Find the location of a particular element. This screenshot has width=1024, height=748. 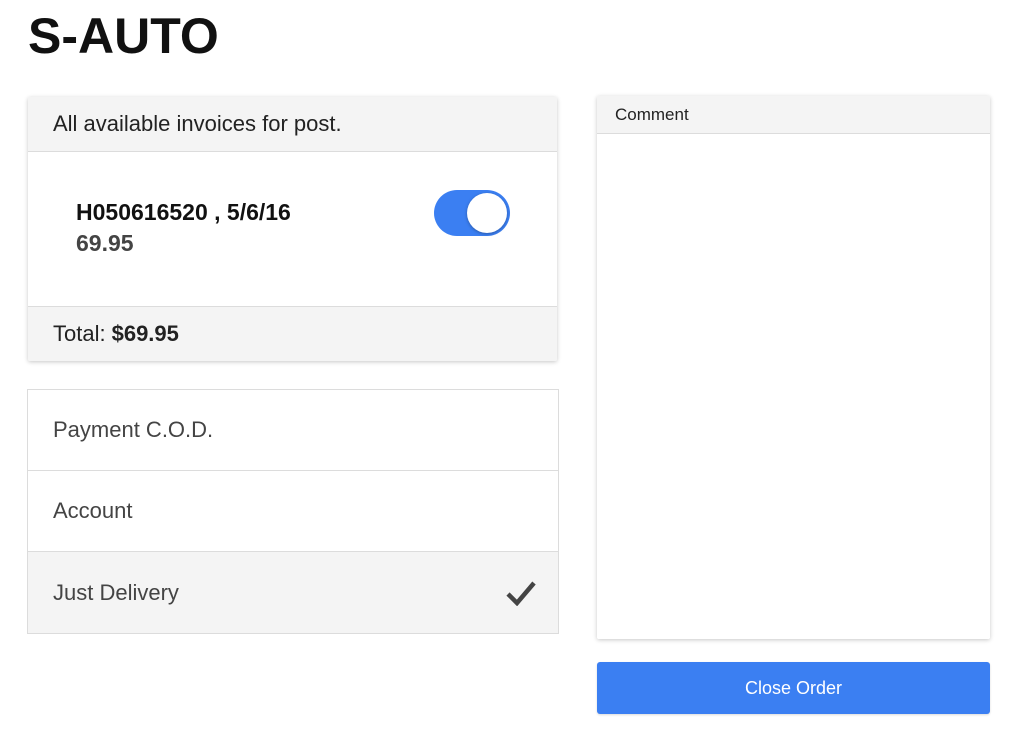

payment-option-label: Account is located at coordinates (93, 510).